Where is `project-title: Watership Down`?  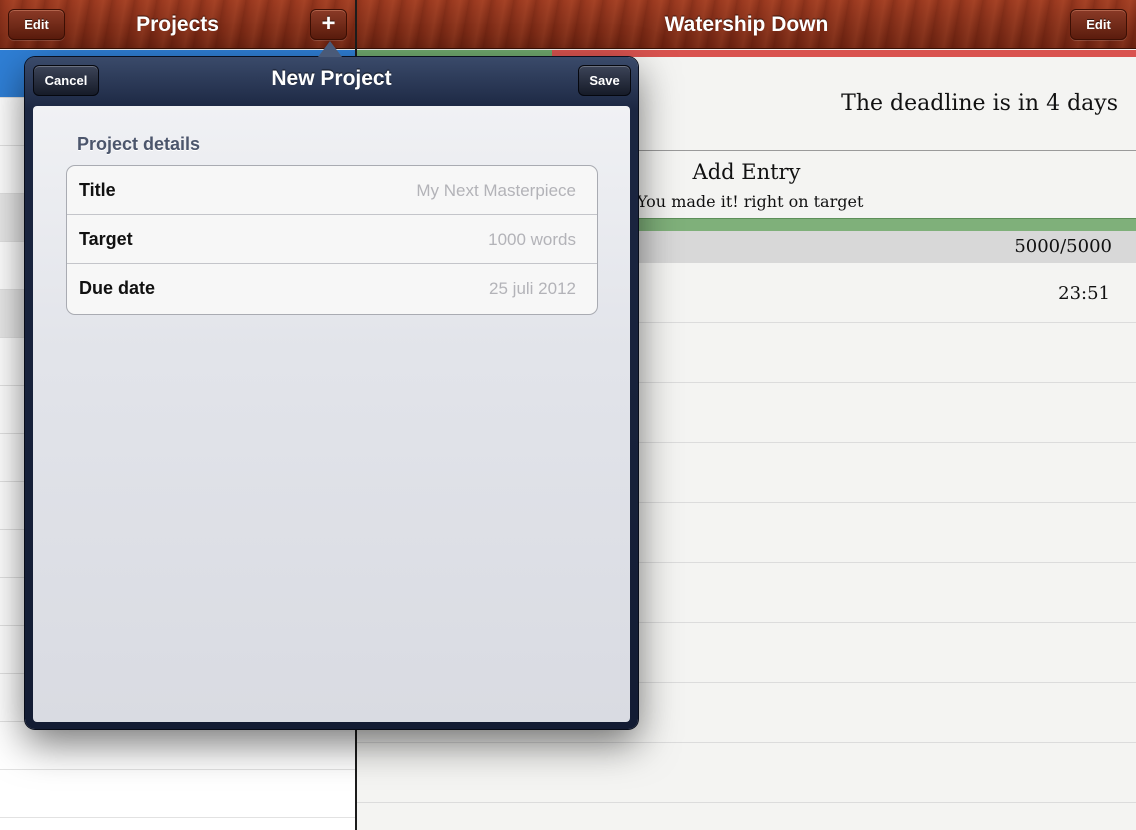 project-title: Watership Down is located at coordinates (746, 24).